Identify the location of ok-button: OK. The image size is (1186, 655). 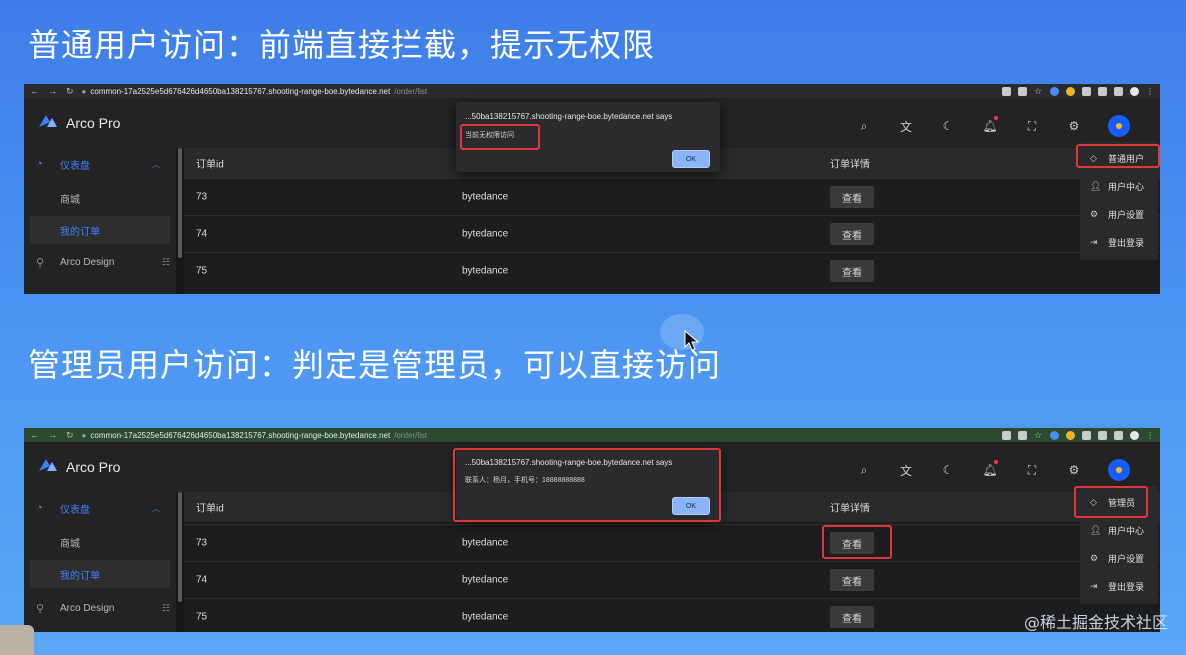
(691, 159).